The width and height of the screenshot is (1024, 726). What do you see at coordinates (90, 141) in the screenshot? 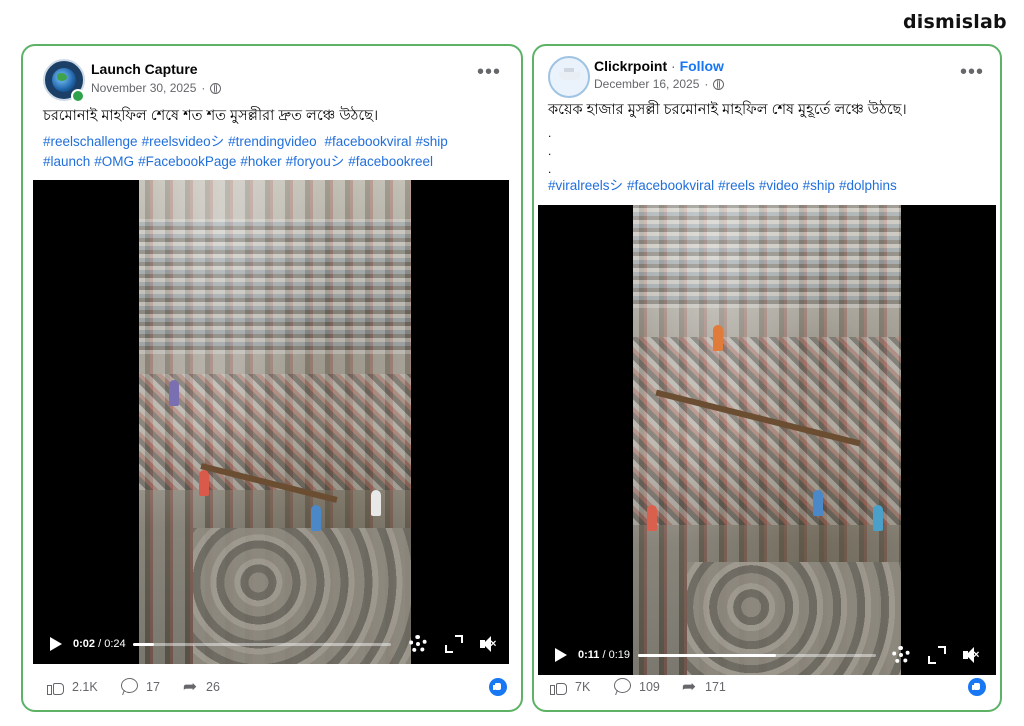
I see `hashtag: #reelschallenge` at bounding box center [90, 141].